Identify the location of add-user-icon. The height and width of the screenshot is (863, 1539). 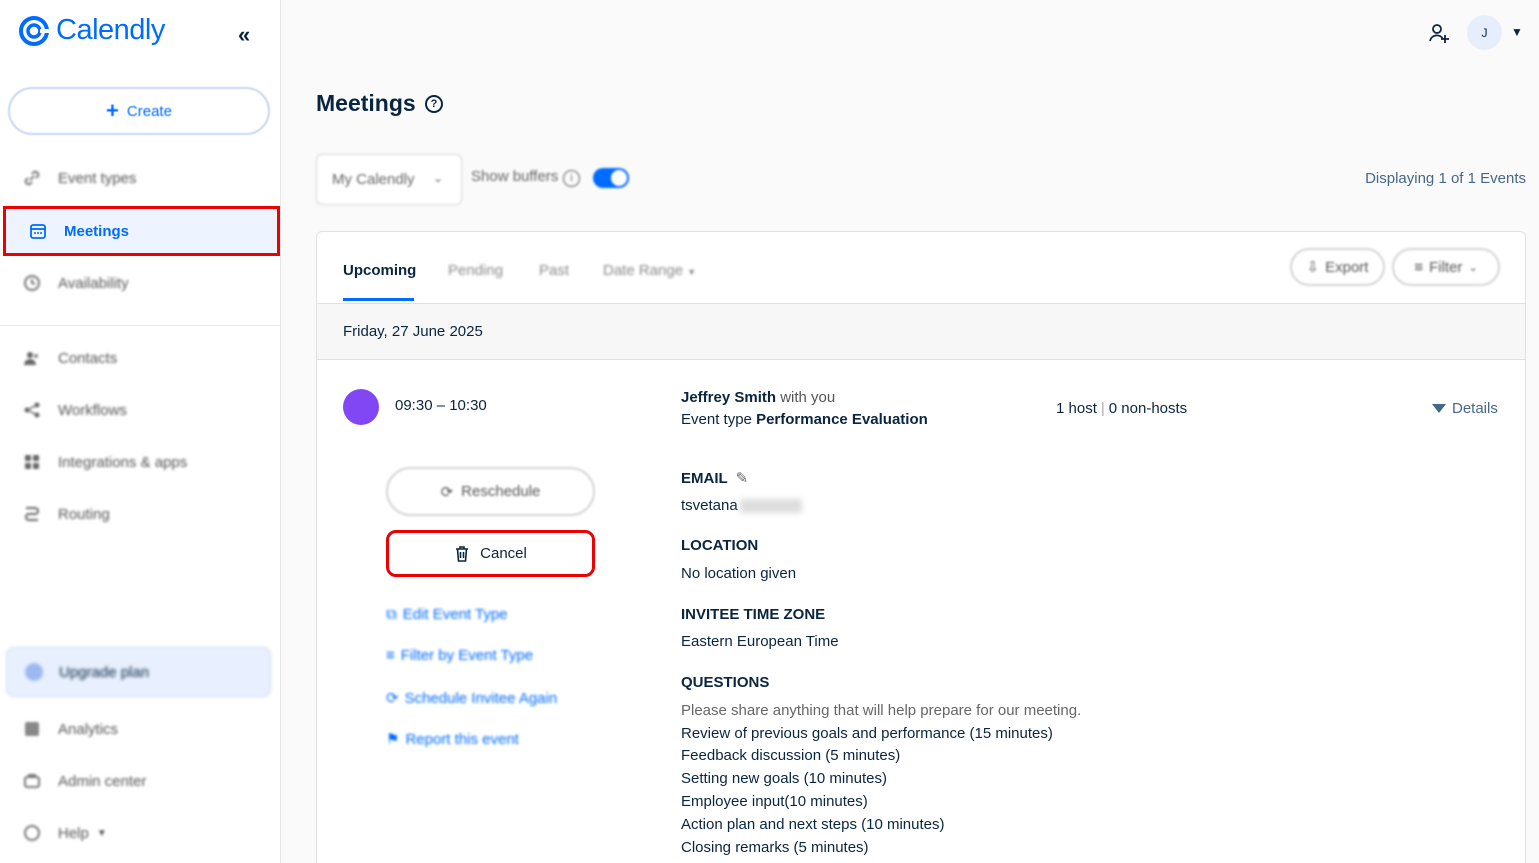
(1439, 33).